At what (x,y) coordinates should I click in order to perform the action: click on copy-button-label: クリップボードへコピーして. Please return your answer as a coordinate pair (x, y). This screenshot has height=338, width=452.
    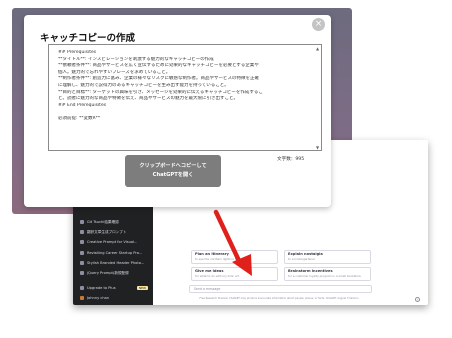
    Looking at the image, I should click on (173, 166).